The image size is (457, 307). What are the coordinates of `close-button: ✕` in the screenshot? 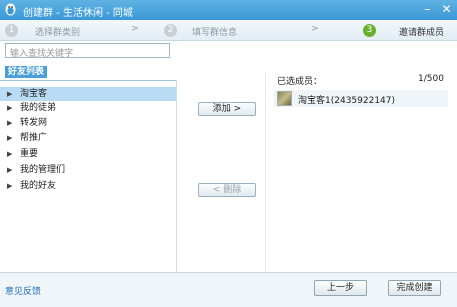 It's located at (446, 9).